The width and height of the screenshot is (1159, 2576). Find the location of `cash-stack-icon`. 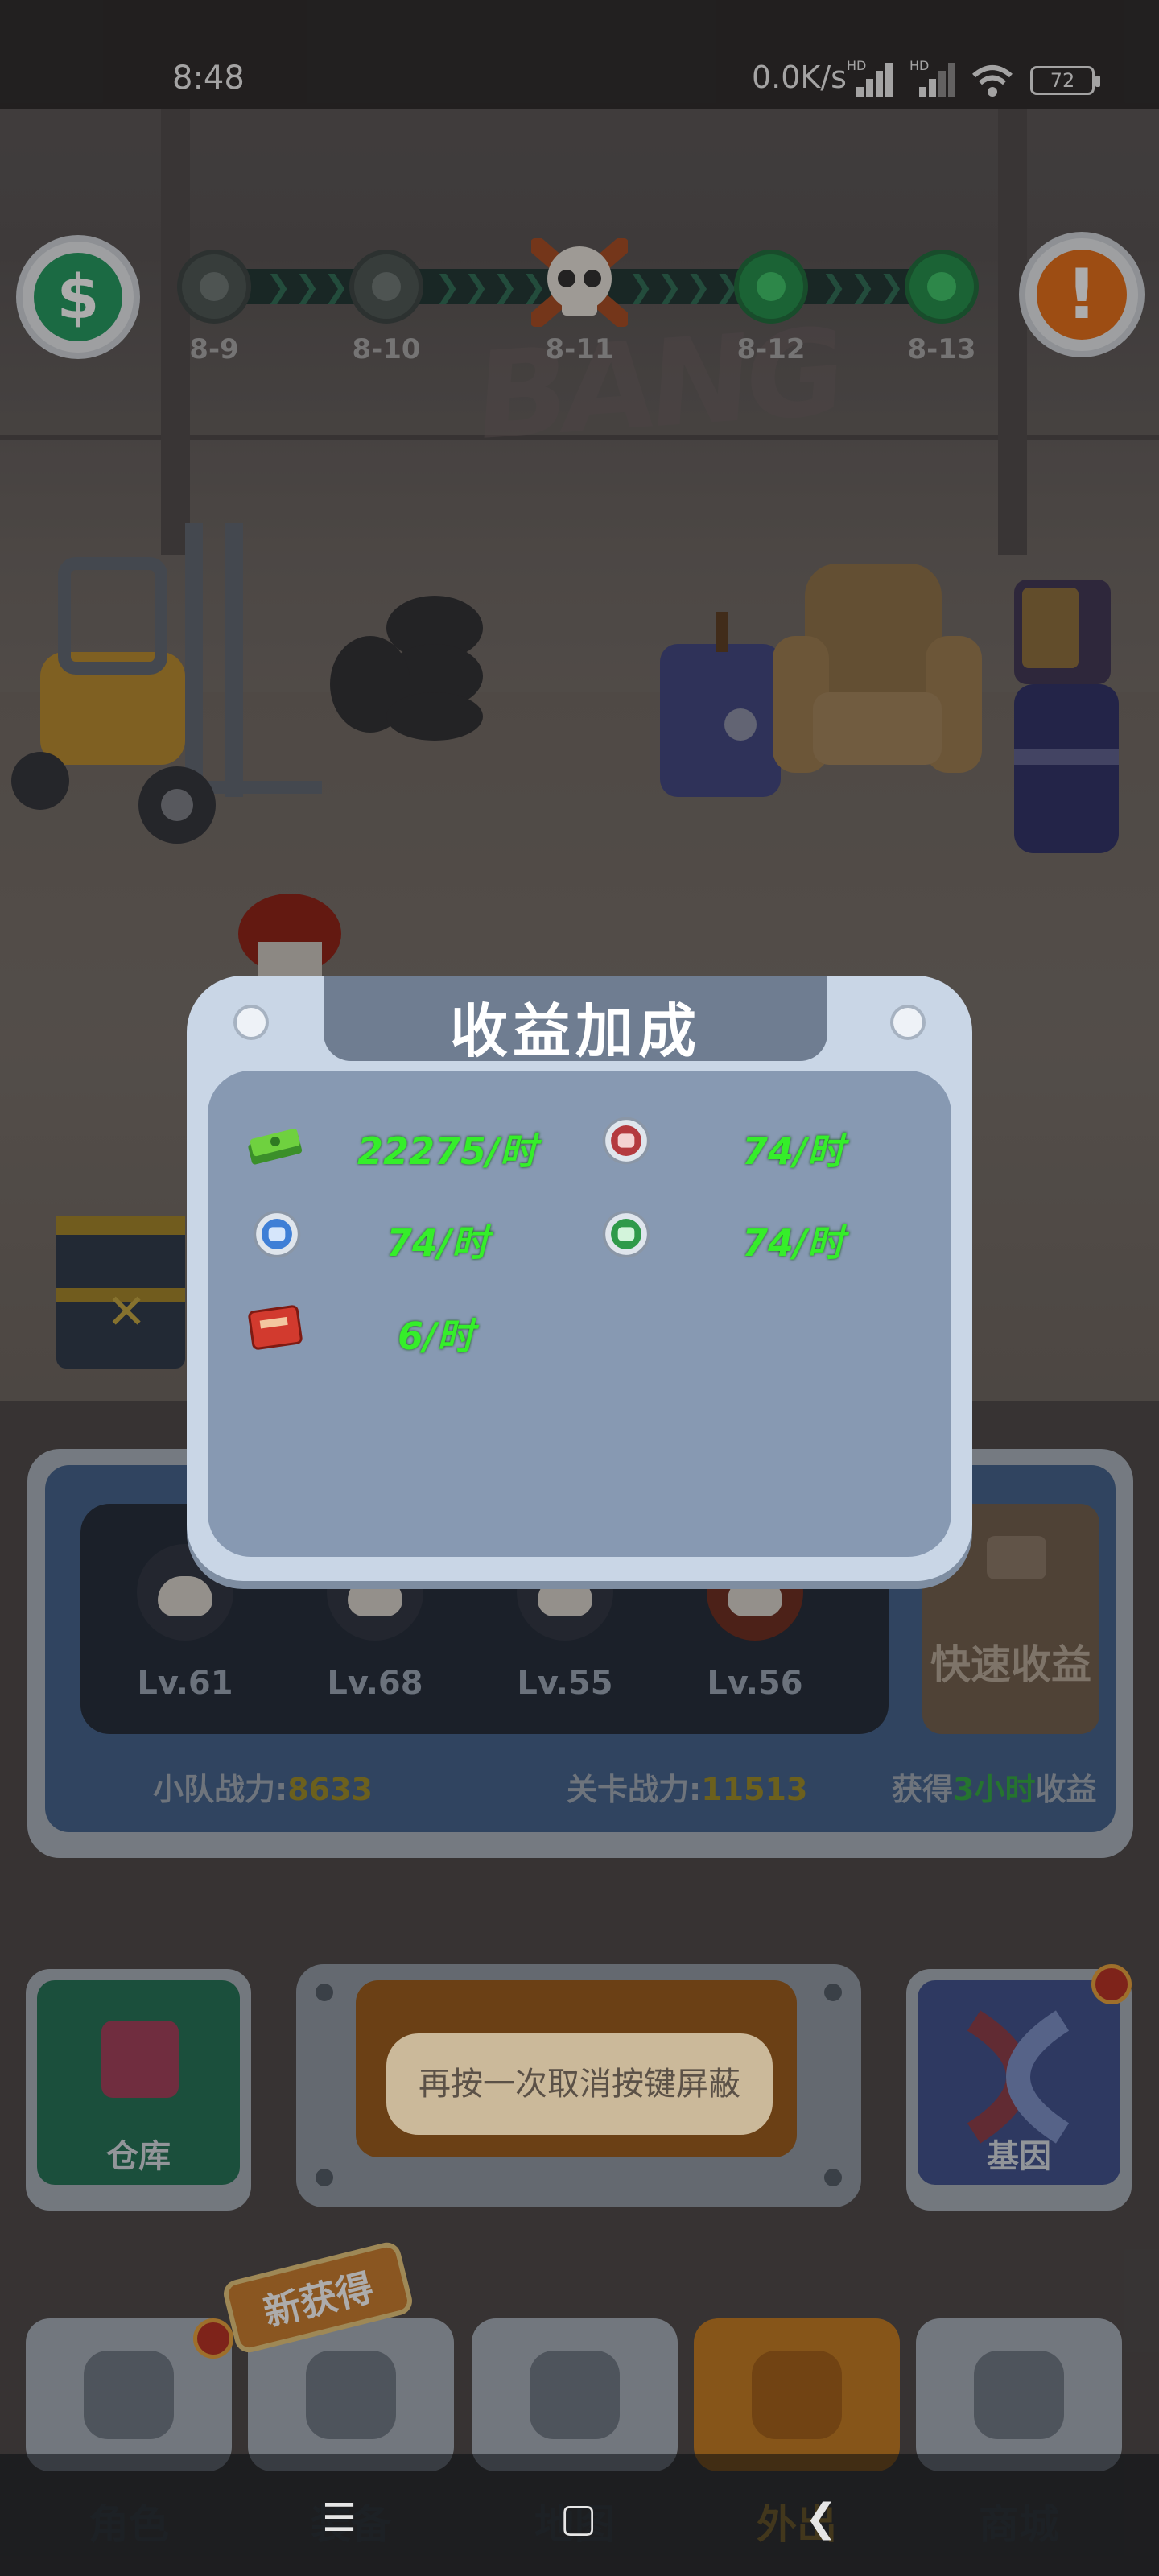

cash-stack-icon is located at coordinates (275, 1146).